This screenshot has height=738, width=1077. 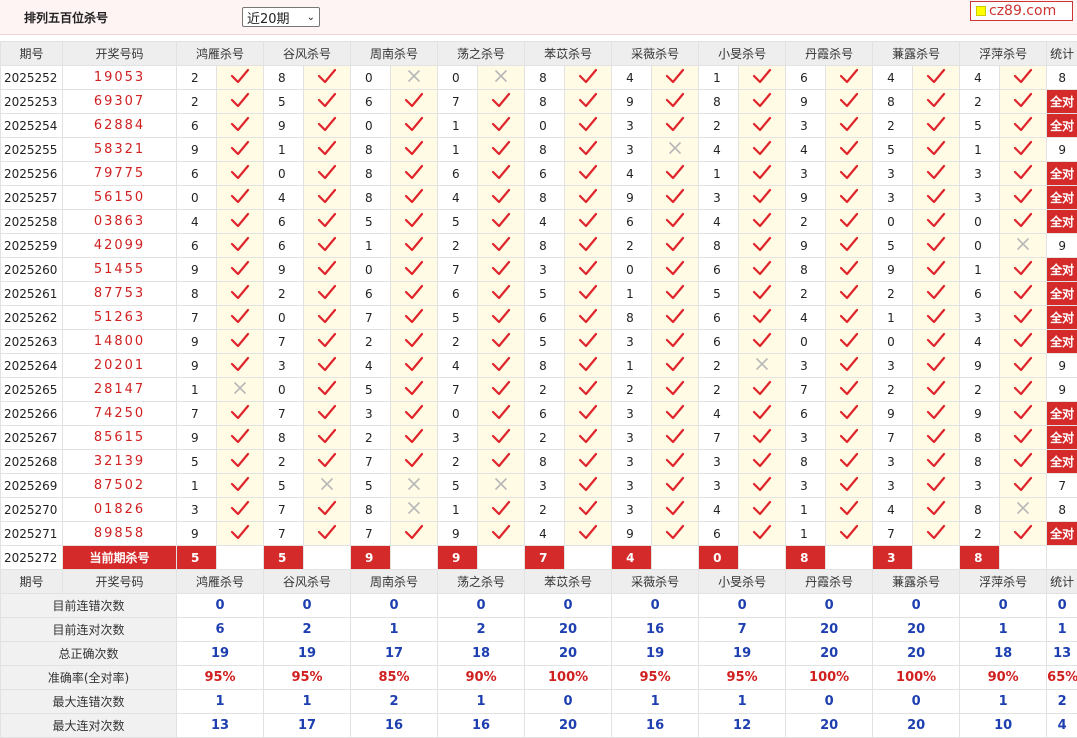 What do you see at coordinates (89, 630) in the screenshot?
I see `summary-label: 目前连对次数` at bounding box center [89, 630].